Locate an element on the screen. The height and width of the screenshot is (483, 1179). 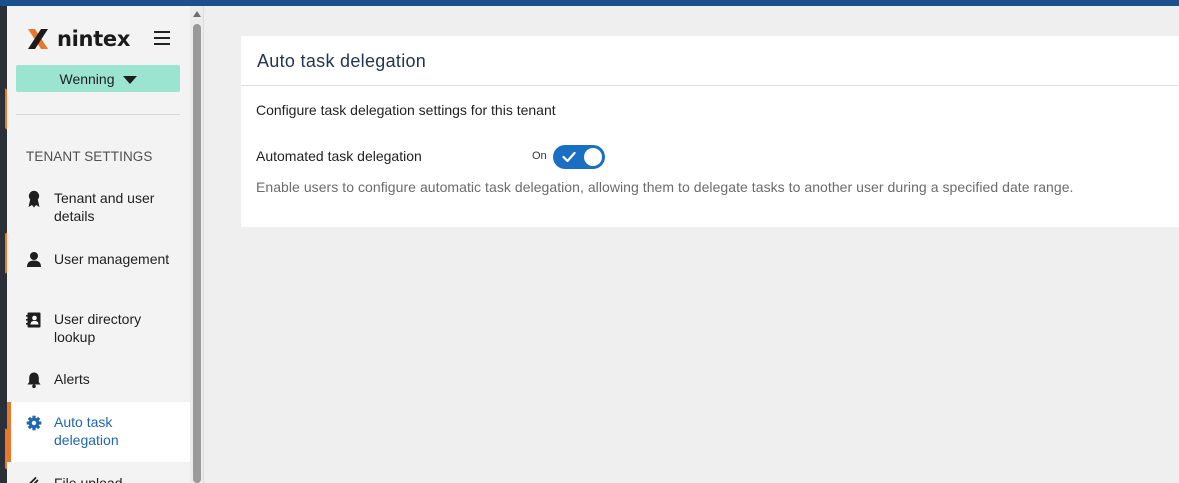
contact-book-icon is located at coordinates (33, 320).